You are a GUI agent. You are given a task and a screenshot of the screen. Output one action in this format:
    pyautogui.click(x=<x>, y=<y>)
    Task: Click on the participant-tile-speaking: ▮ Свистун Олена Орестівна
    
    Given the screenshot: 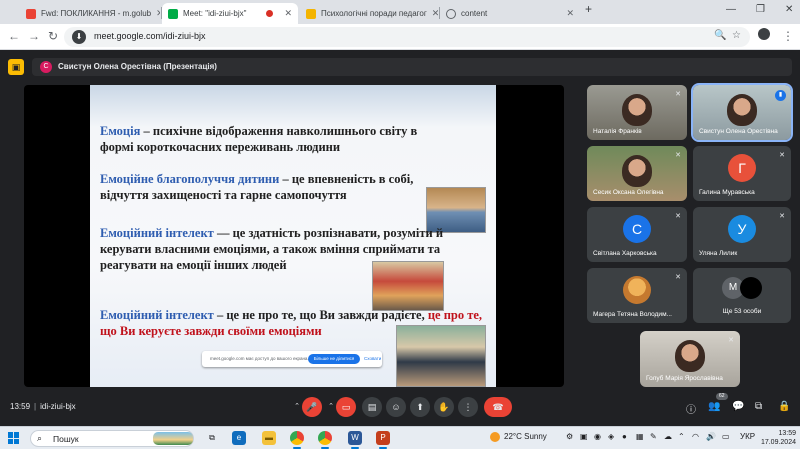 What is the action you would take?
    pyautogui.click(x=742, y=112)
    